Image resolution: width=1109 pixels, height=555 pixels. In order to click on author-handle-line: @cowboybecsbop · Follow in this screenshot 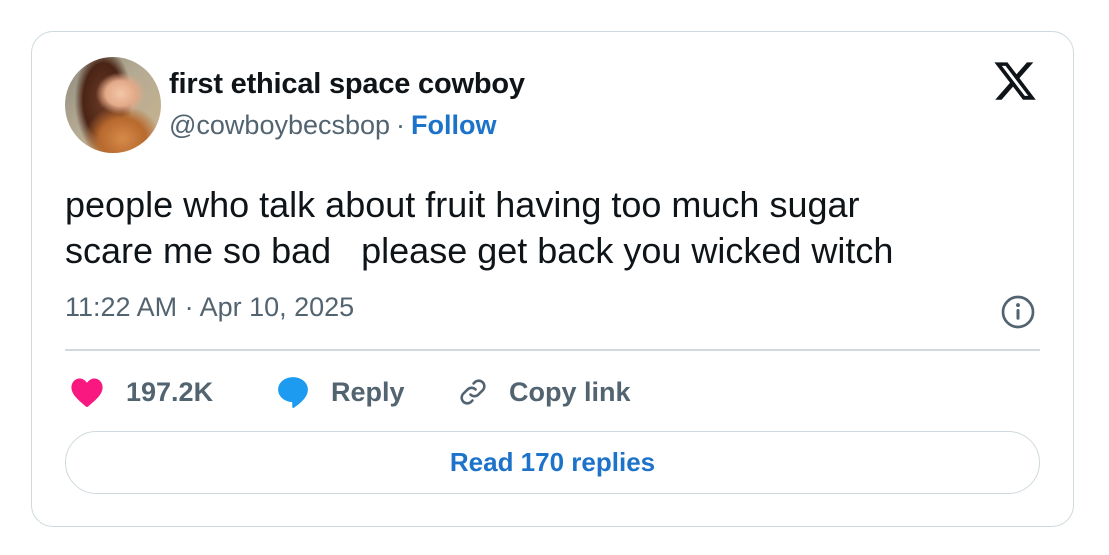, I will do `click(333, 125)`.